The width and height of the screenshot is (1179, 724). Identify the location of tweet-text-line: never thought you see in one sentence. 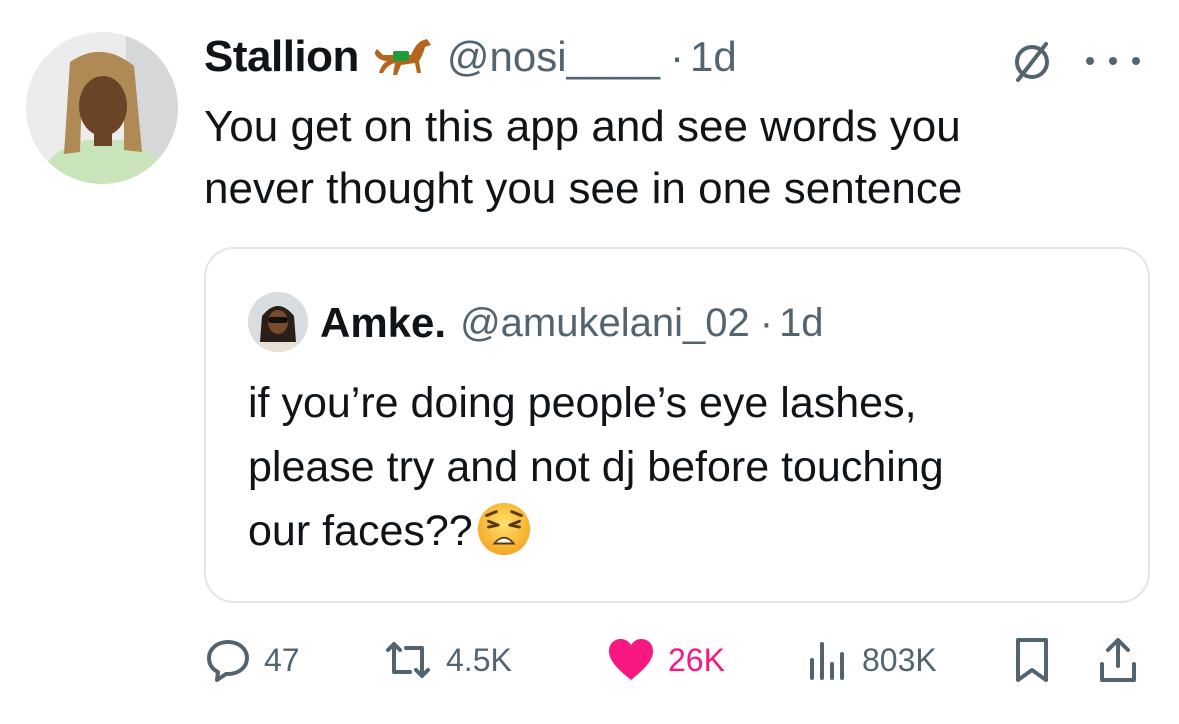
(583, 188).